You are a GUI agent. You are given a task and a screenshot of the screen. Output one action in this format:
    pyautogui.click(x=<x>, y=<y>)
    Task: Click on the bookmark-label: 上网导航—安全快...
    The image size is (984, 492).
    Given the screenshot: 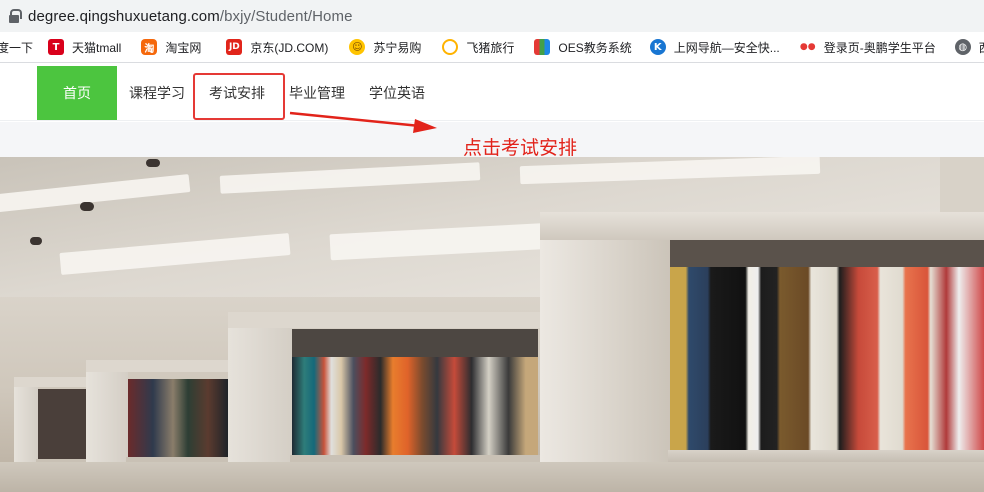 What is the action you would take?
    pyautogui.click(x=726, y=47)
    